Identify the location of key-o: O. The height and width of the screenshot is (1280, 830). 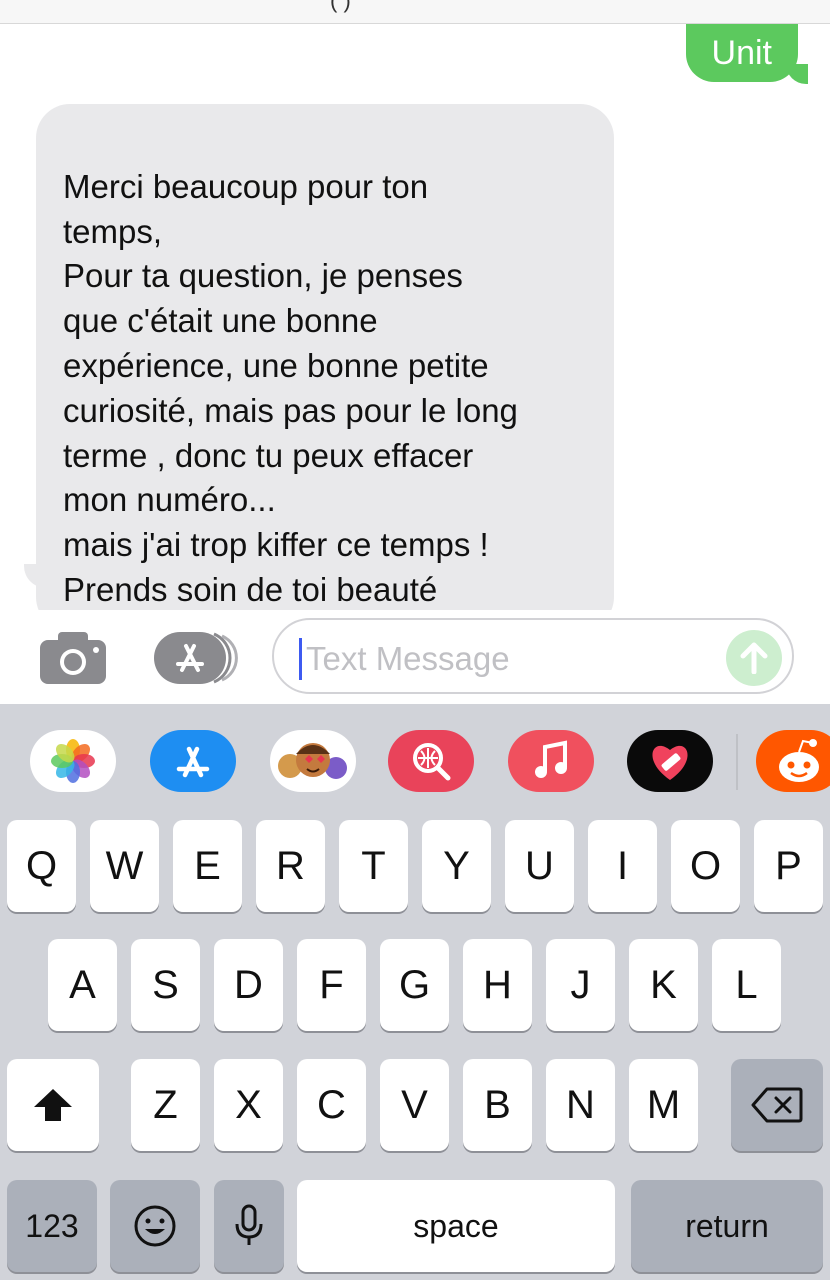
(705, 866).